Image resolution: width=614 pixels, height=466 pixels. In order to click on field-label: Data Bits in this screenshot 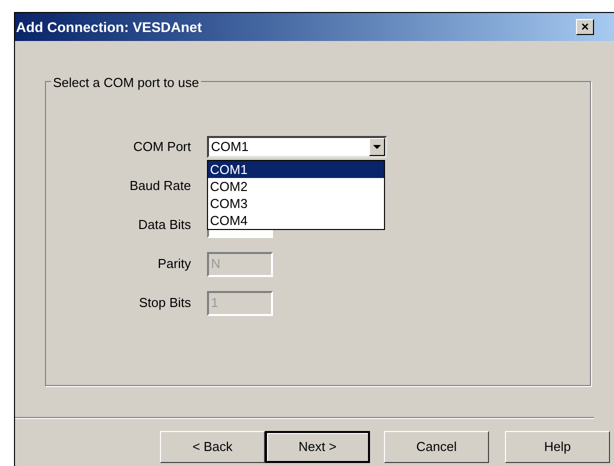, I will do `click(164, 225)`.